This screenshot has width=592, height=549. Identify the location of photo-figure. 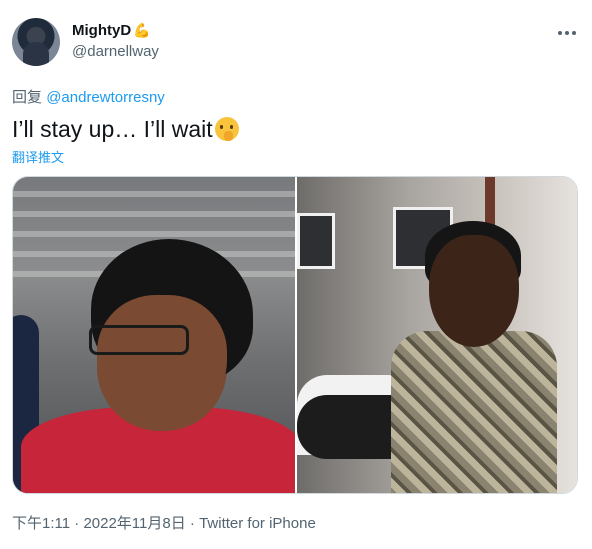
(474, 412).